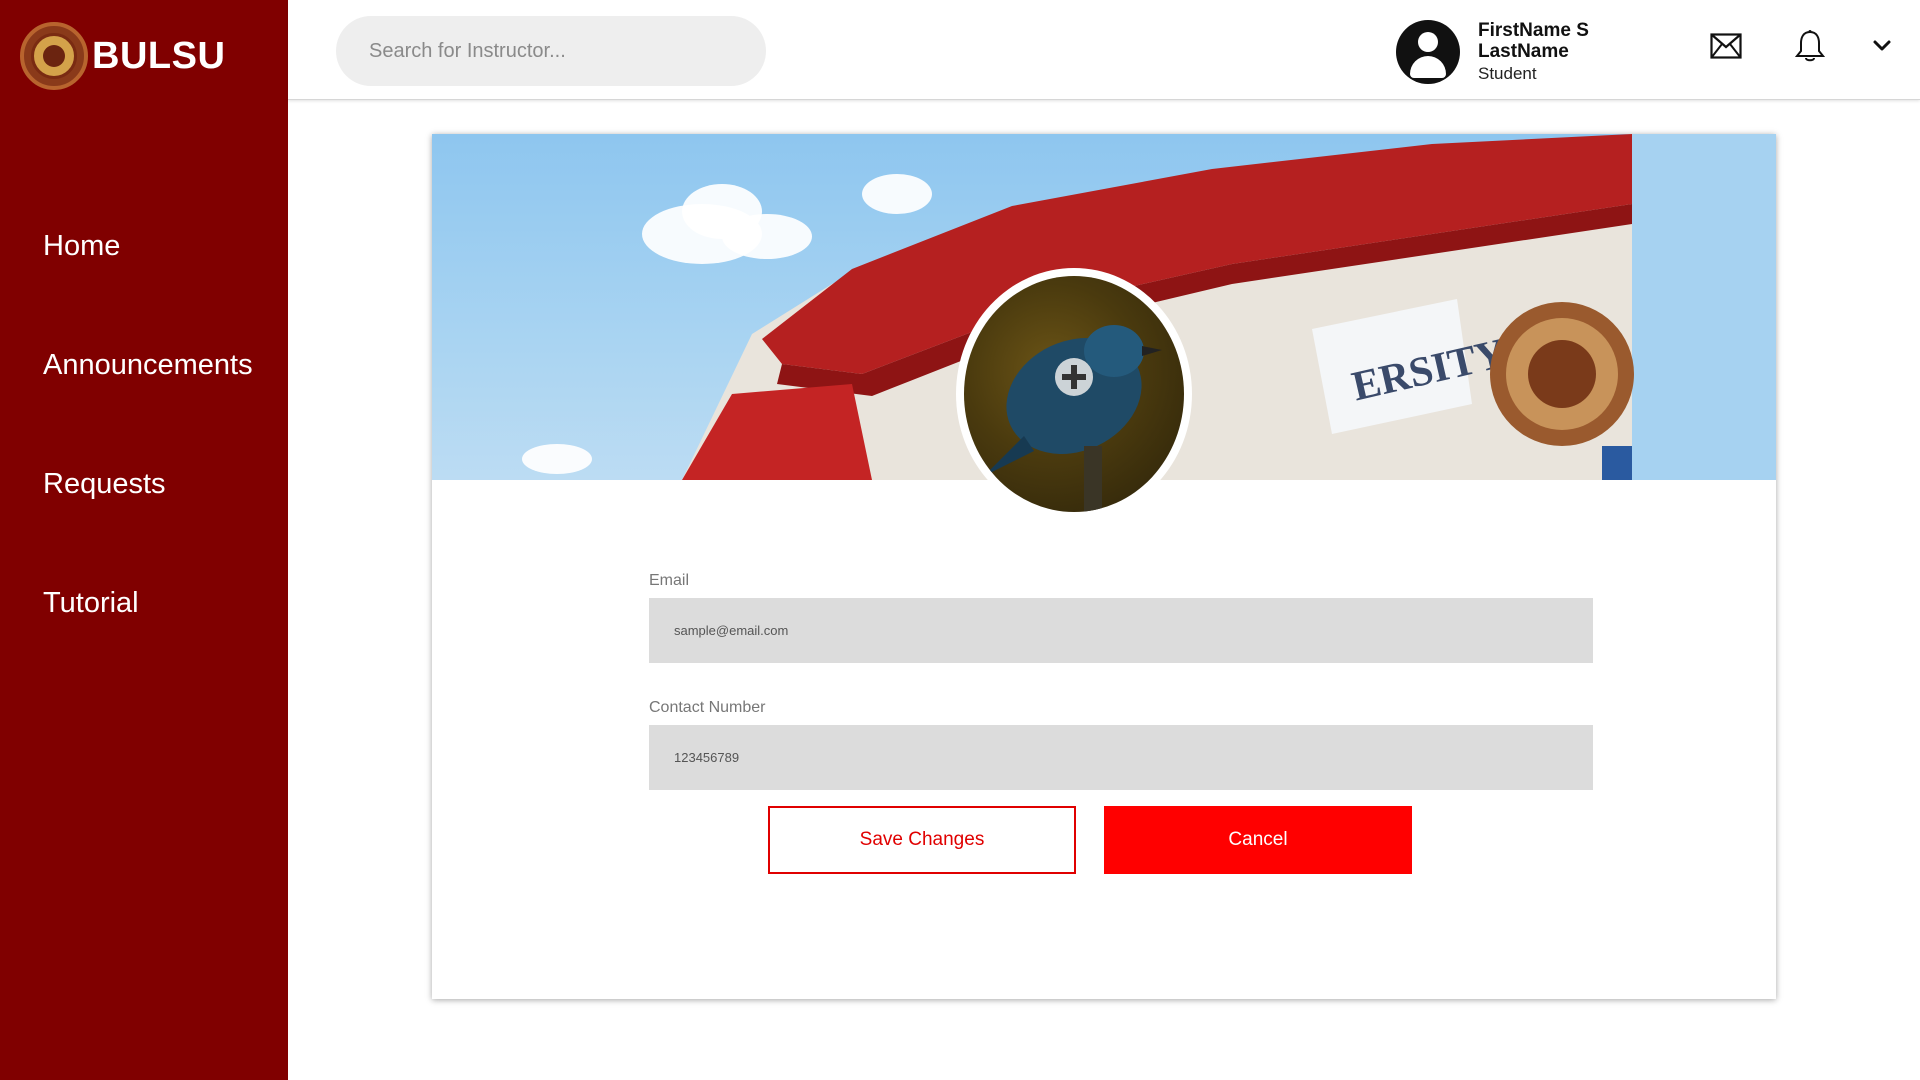 The height and width of the screenshot is (1080, 1920). Describe the element at coordinates (669, 580) in the screenshot. I see `email-label: Email` at that location.